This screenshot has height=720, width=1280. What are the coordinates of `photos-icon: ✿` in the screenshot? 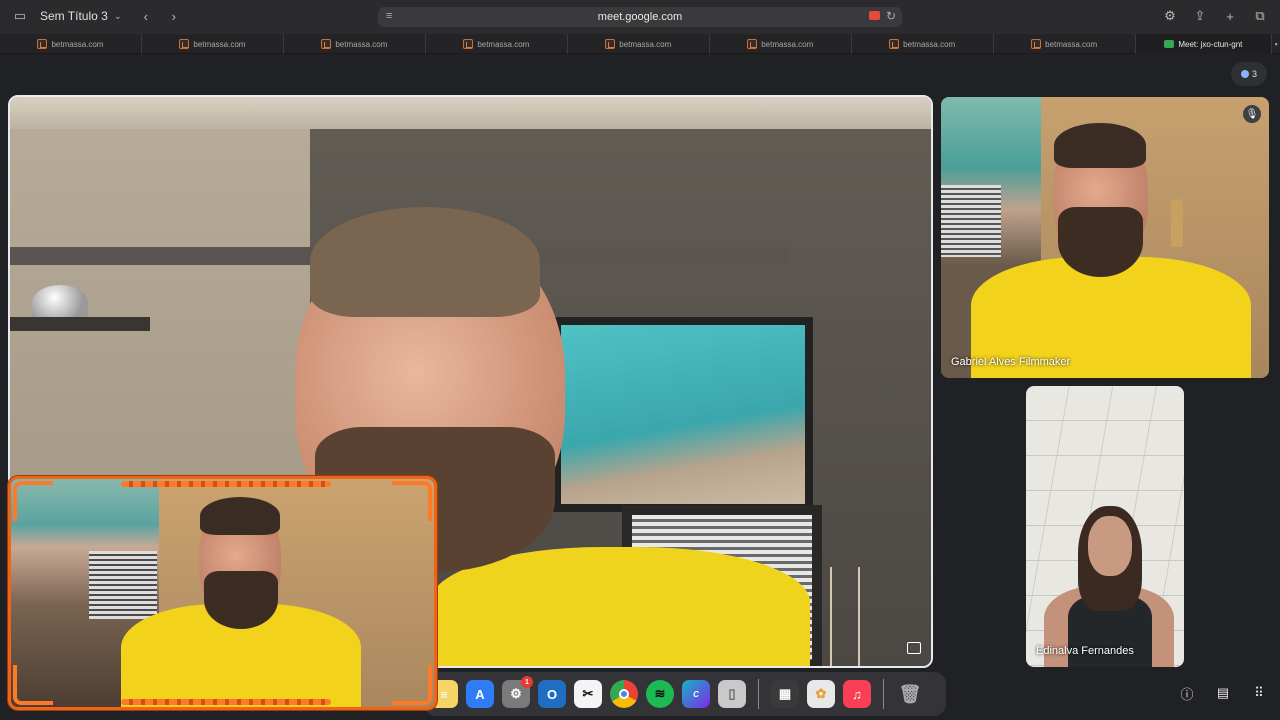 It's located at (821, 694).